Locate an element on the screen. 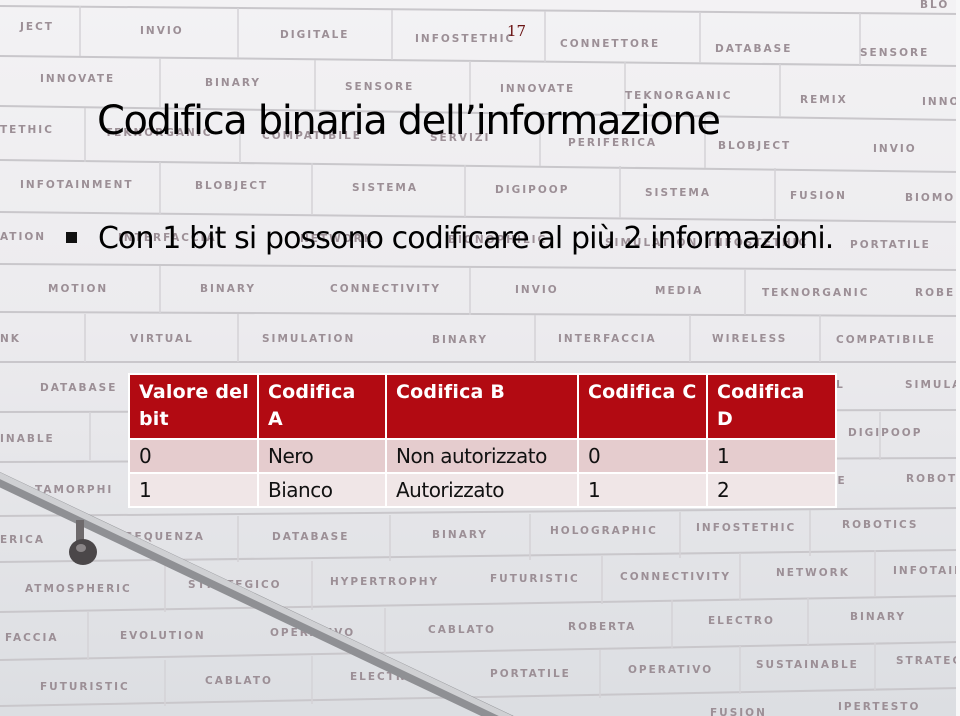  table-row: 1 Bianco Autorizzato 1 2 is located at coordinates (482, 490).